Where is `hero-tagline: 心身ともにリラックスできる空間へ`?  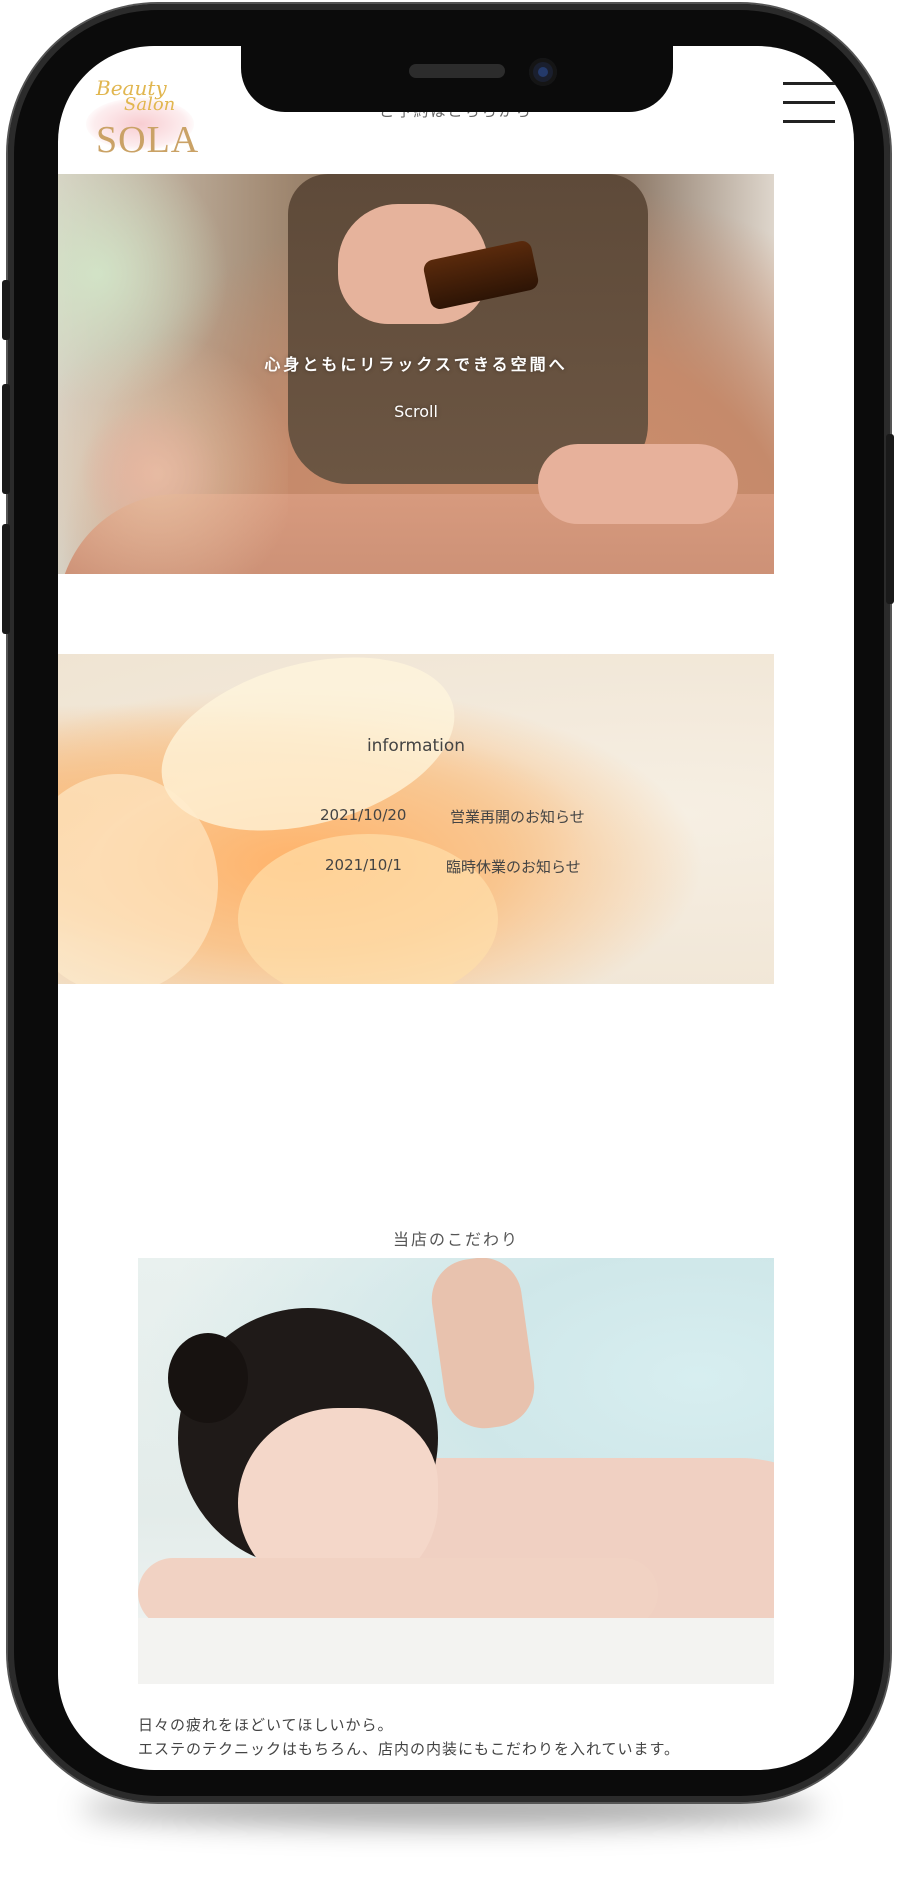 hero-tagline: 心身ともにリラックスできる空間へ is located at coordinates (416, 364).